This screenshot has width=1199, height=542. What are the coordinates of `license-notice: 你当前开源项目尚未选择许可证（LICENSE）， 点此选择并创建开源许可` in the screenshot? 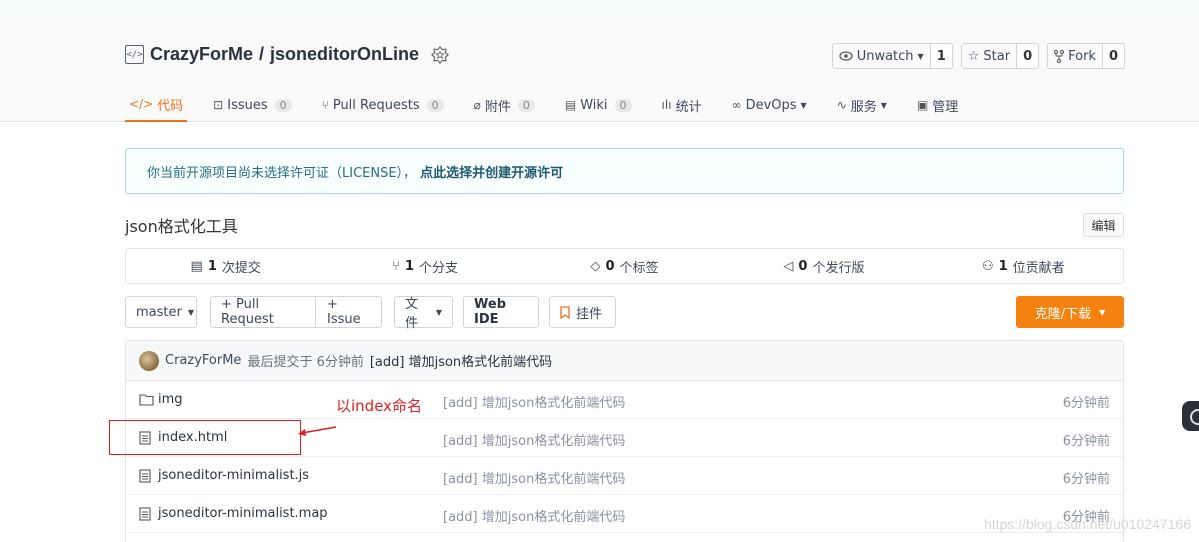 It's located at (624, 171).